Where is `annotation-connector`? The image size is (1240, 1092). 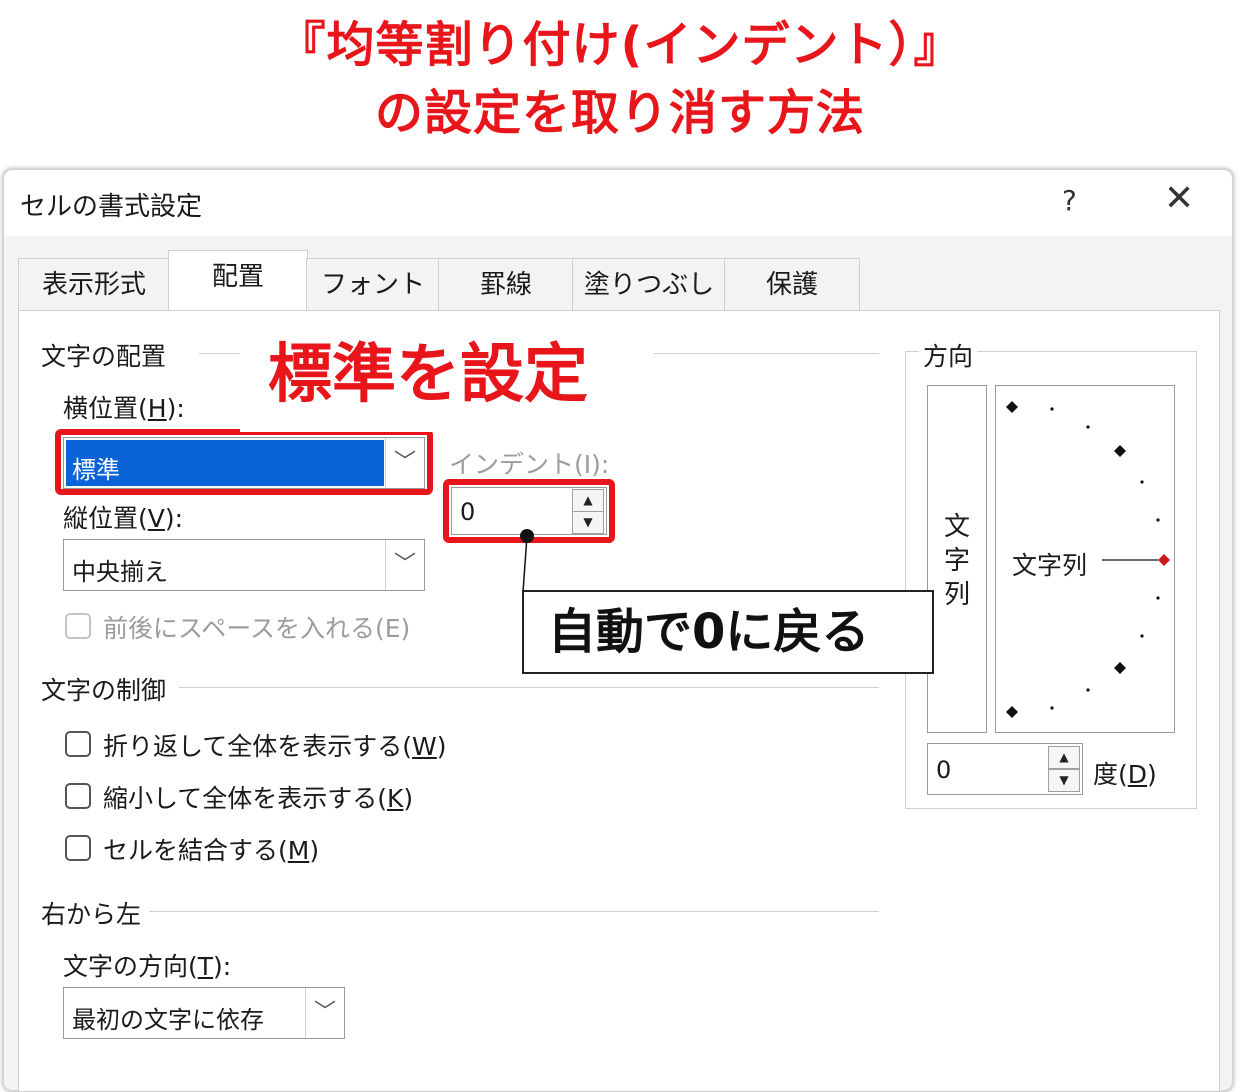 annotation-connector is located at coordinates (527, 561).